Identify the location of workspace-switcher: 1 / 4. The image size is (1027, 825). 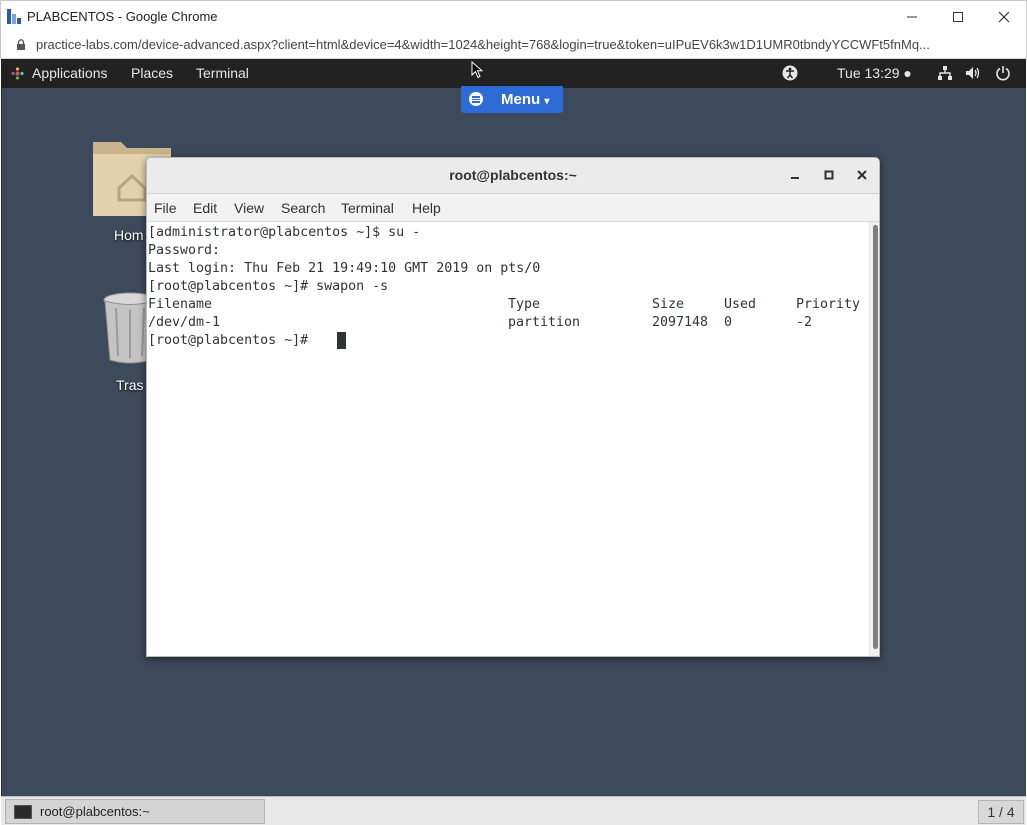
(1001, 812).